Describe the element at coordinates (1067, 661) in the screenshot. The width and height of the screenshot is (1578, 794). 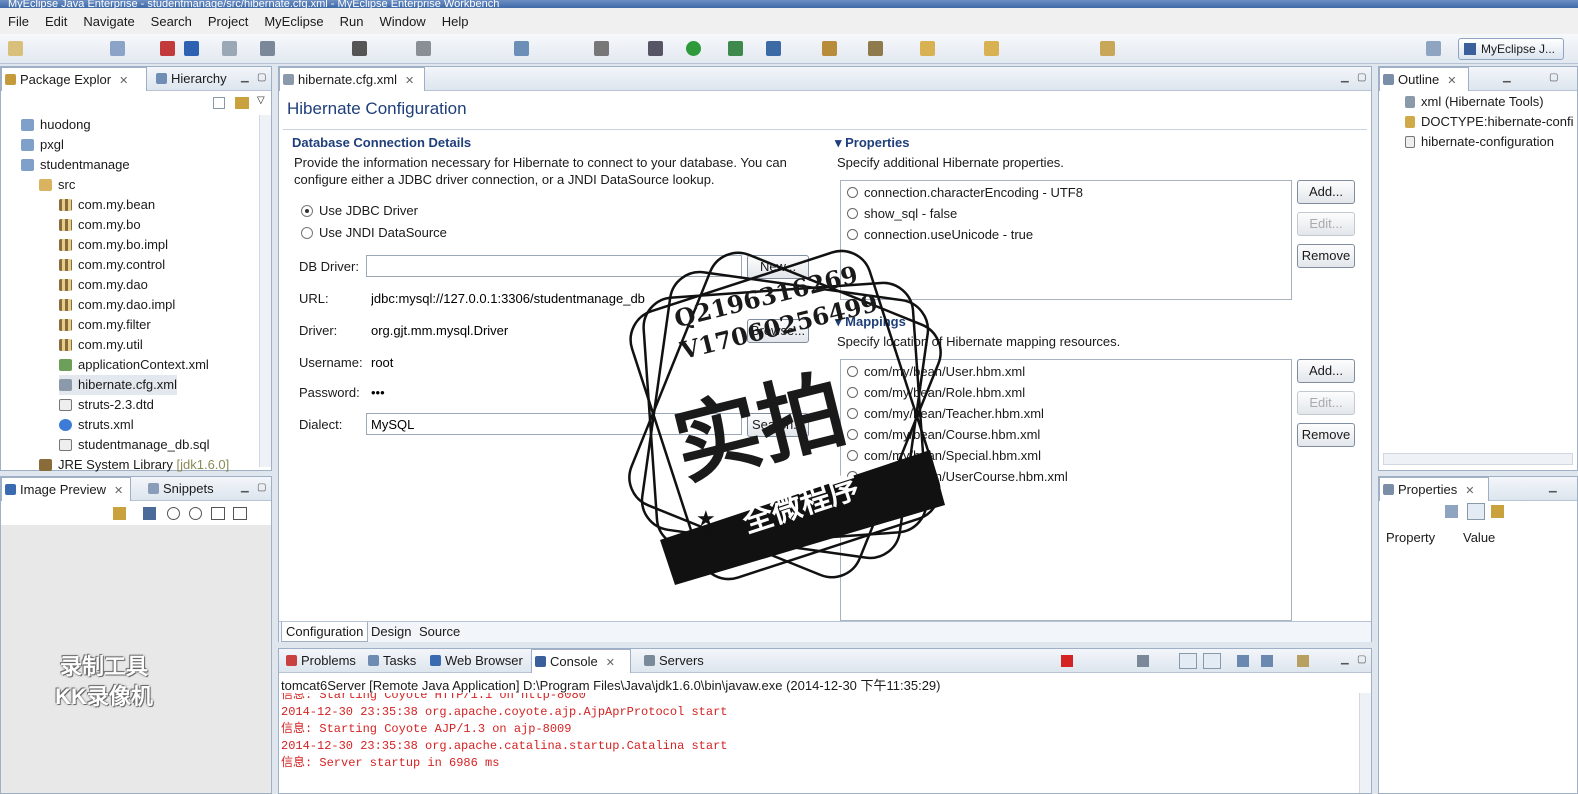
I see `terminate-icon` at that location.